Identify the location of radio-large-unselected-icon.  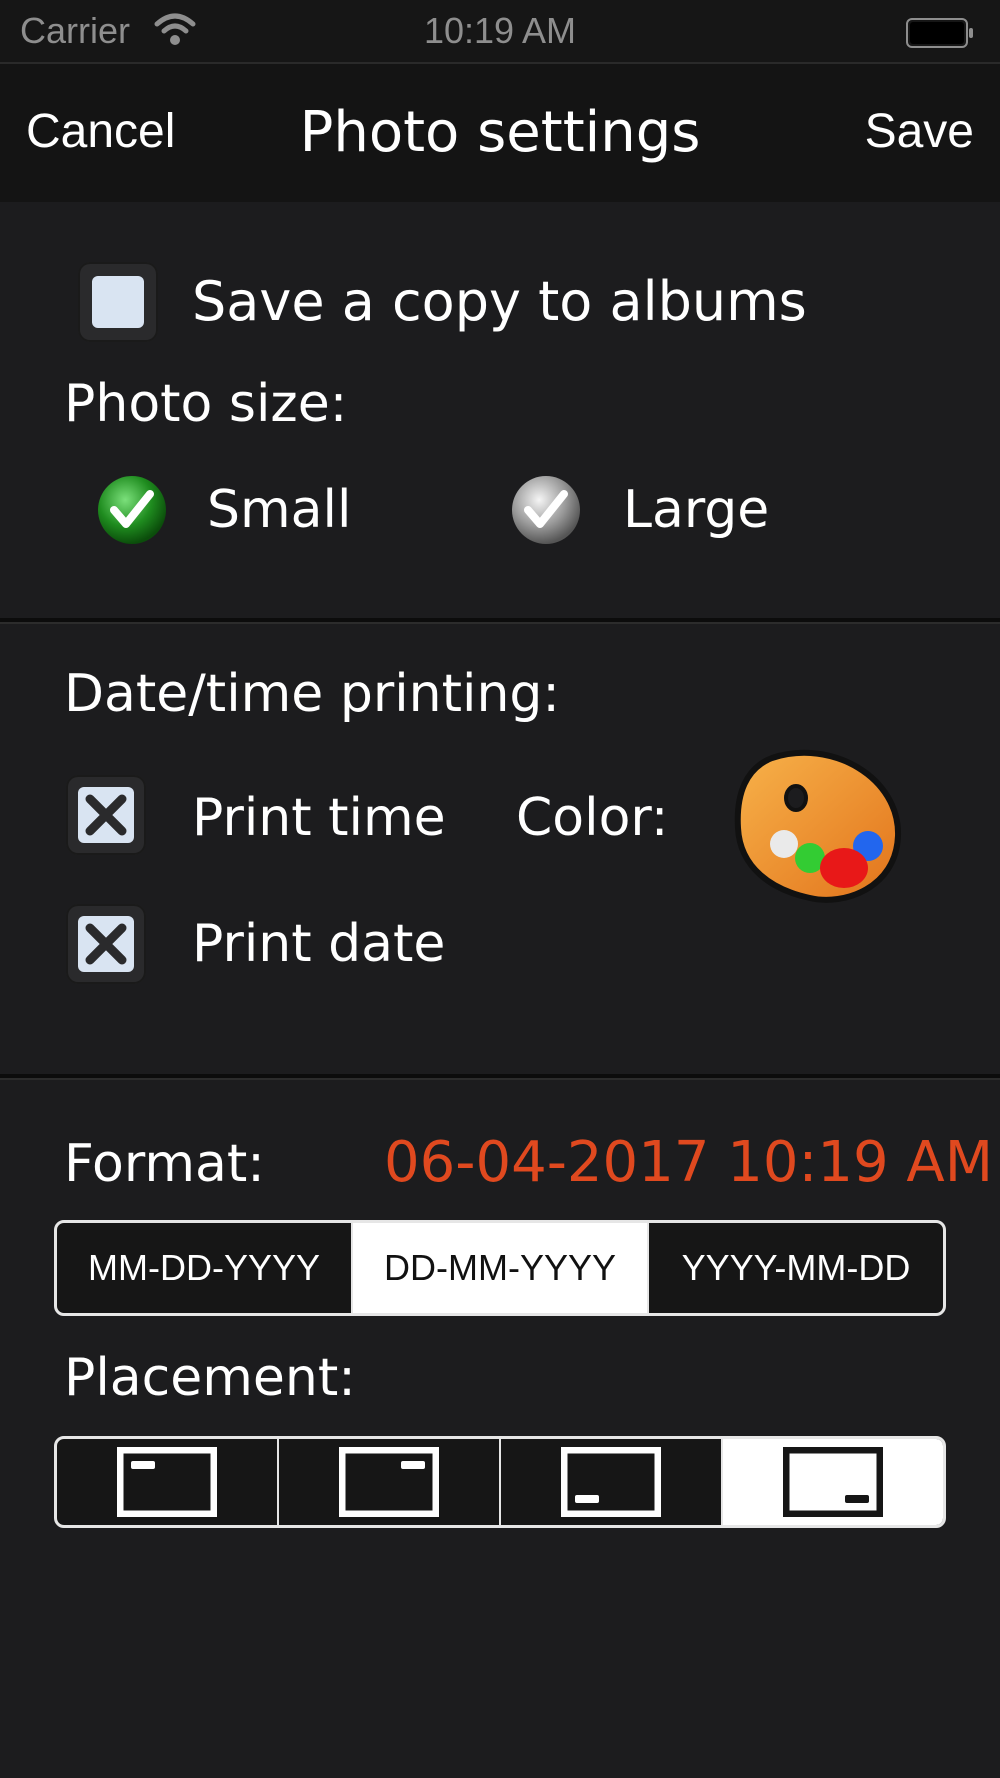
(546, 510).